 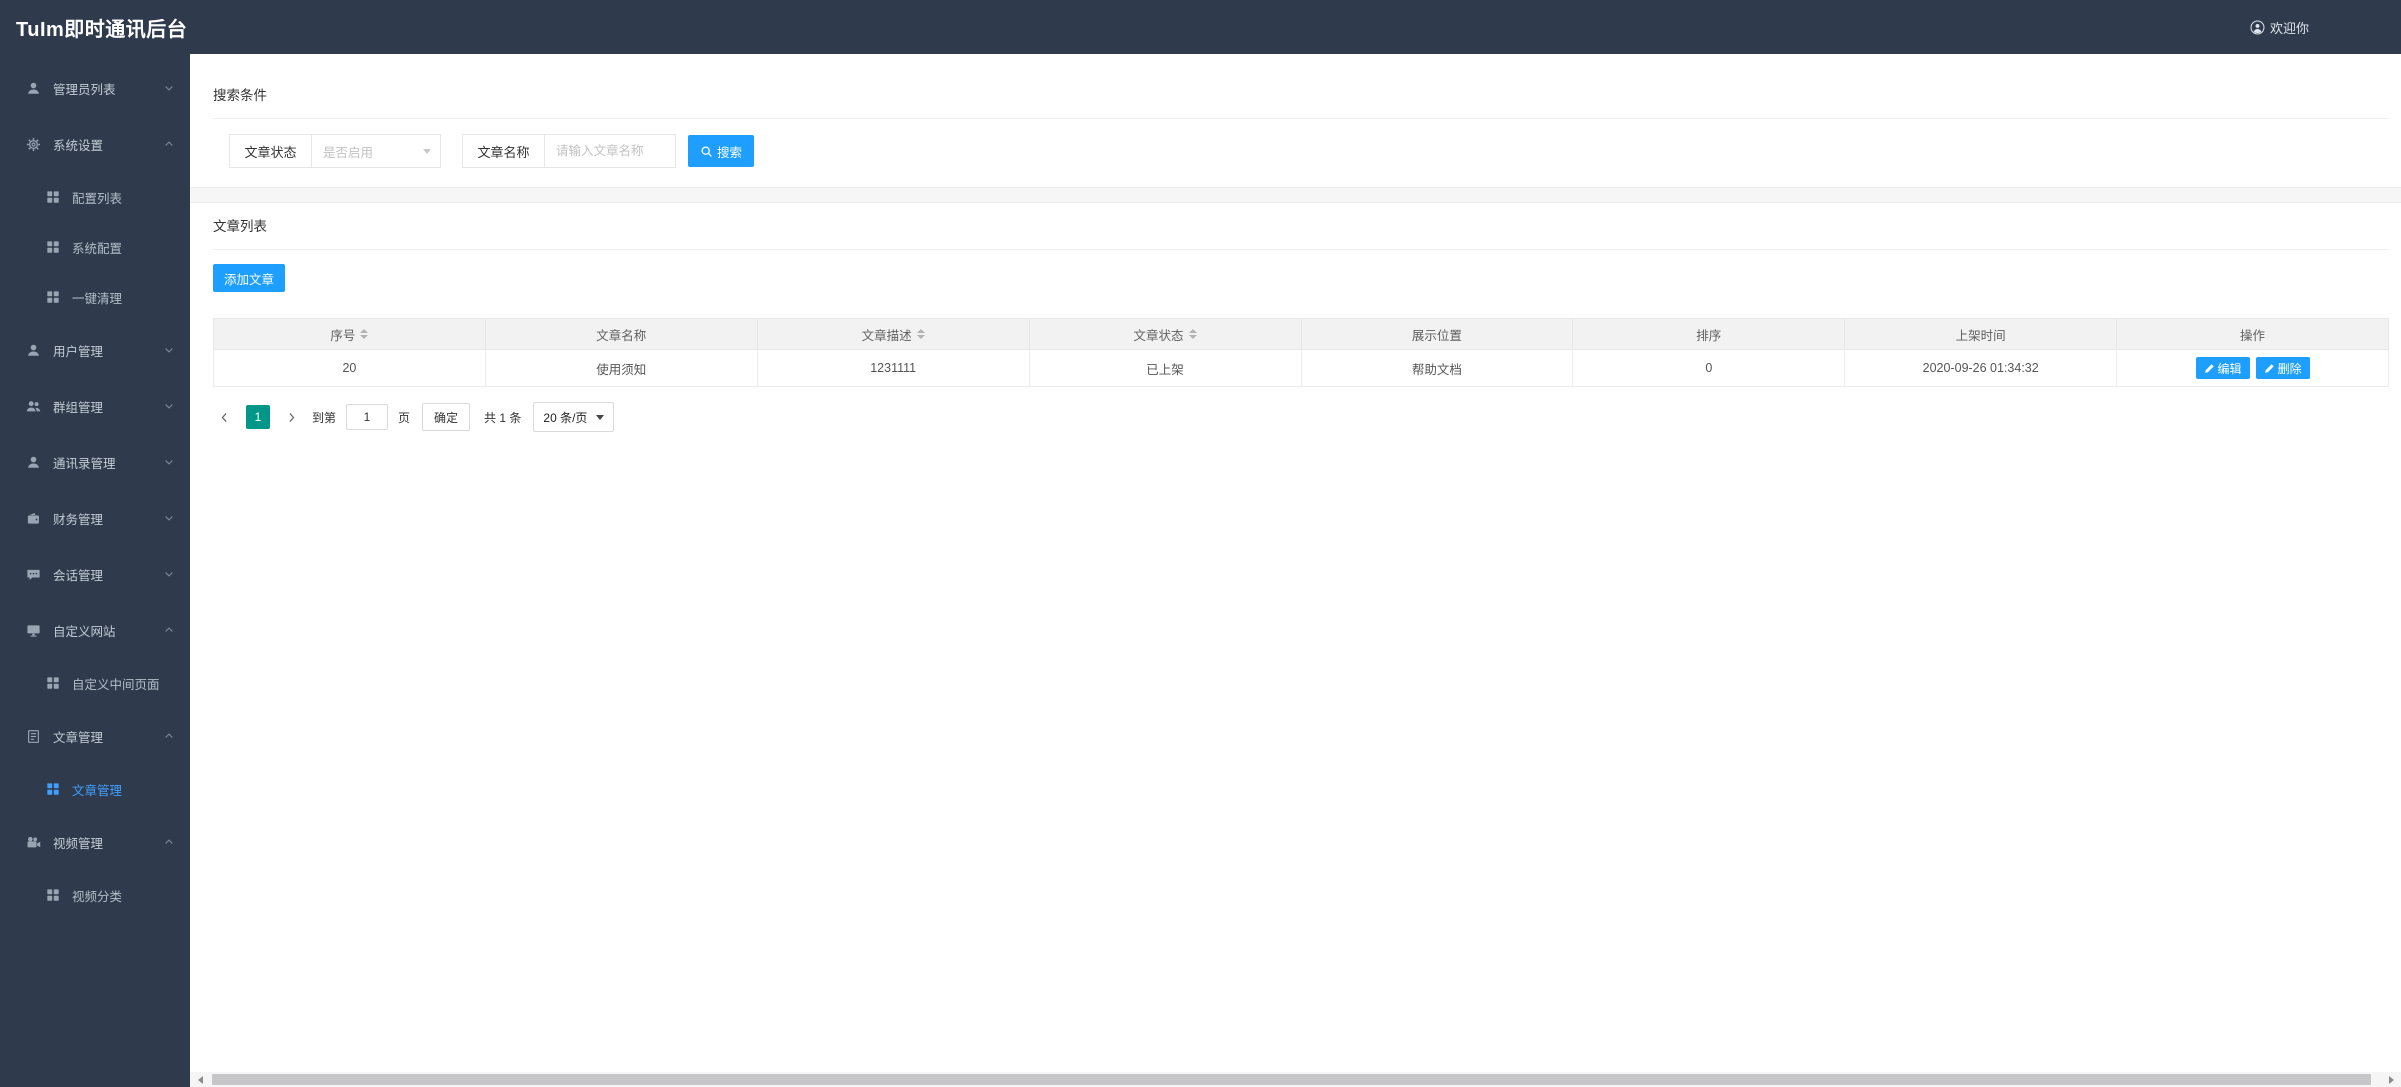 I want to click on column-header: 操作, so click(x=2252, y=334).